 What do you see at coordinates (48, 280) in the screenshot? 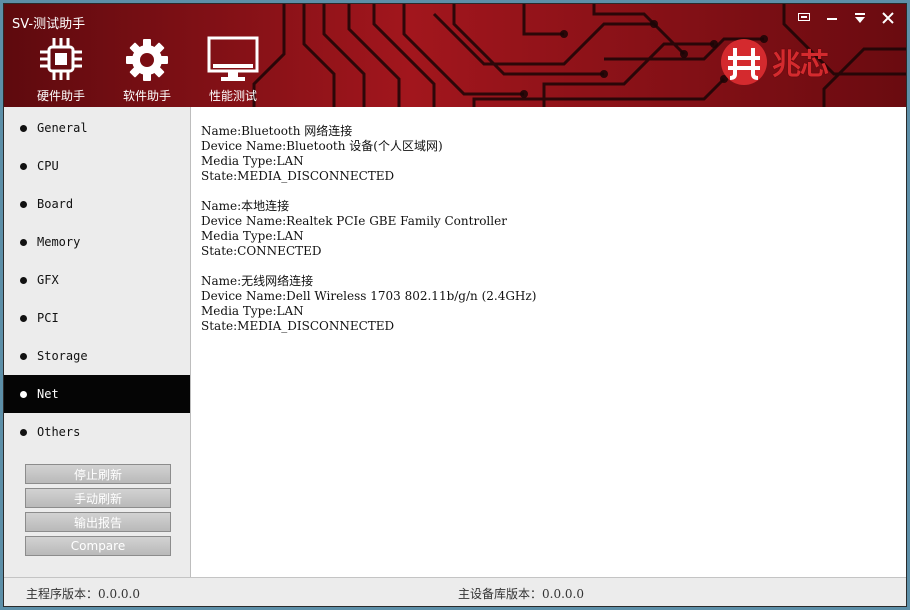
I see `sidebar-item-label: GFX` at bounding box center [48, 280].